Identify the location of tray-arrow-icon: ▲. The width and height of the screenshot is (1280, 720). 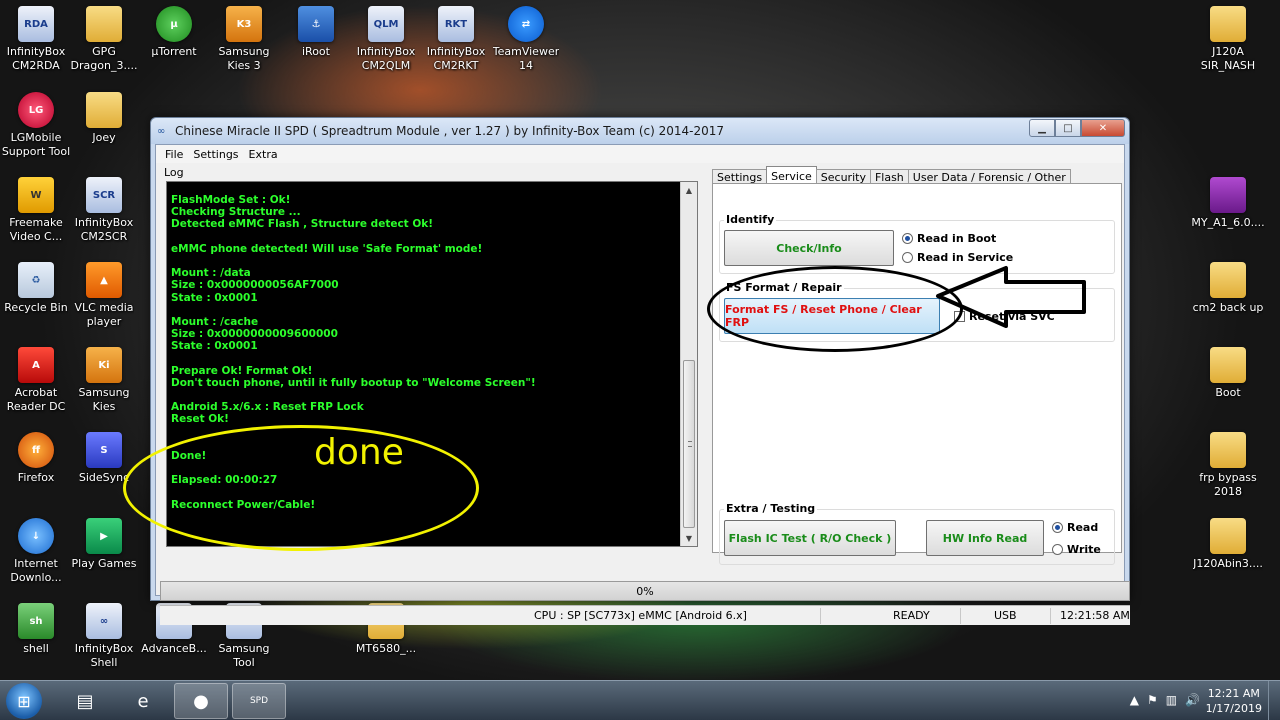
(1134, 700).